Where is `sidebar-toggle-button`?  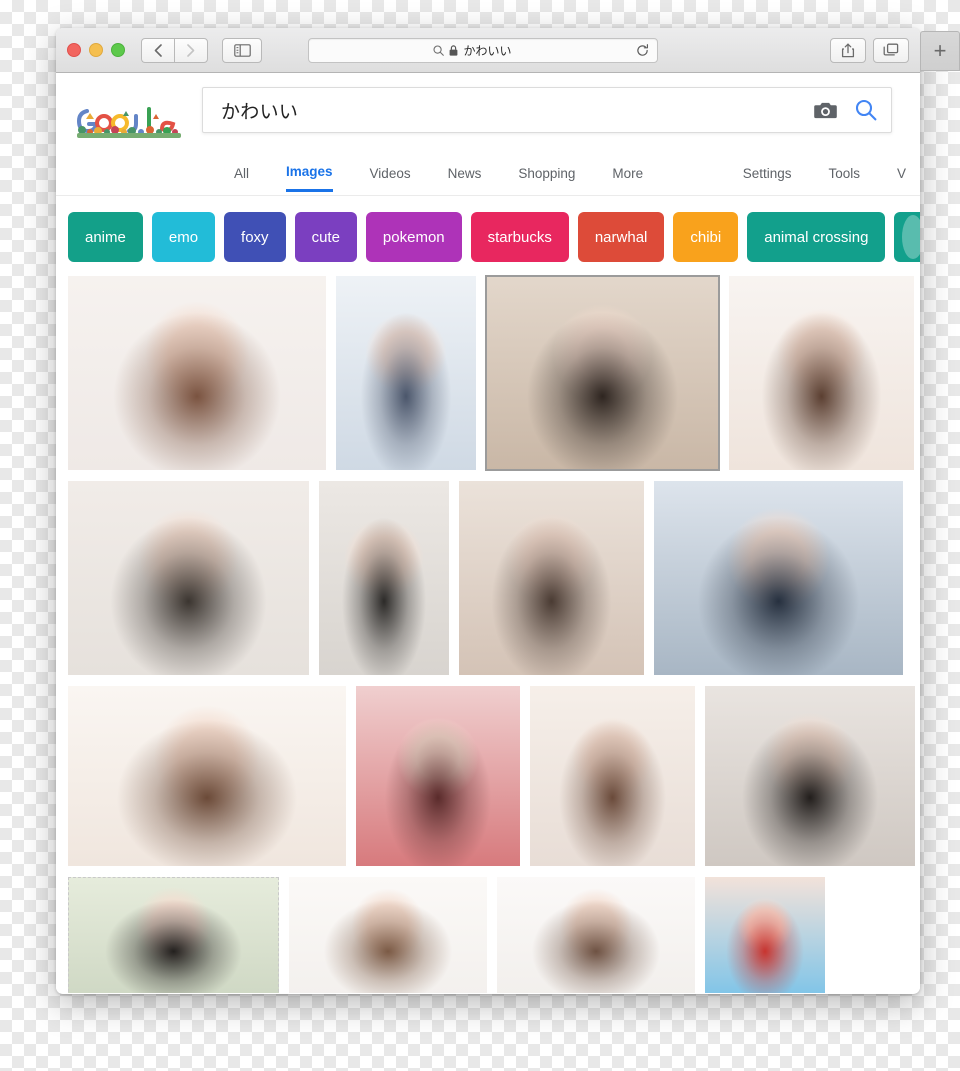
sidebar-toggle-button is located at coordinates (242, 50).